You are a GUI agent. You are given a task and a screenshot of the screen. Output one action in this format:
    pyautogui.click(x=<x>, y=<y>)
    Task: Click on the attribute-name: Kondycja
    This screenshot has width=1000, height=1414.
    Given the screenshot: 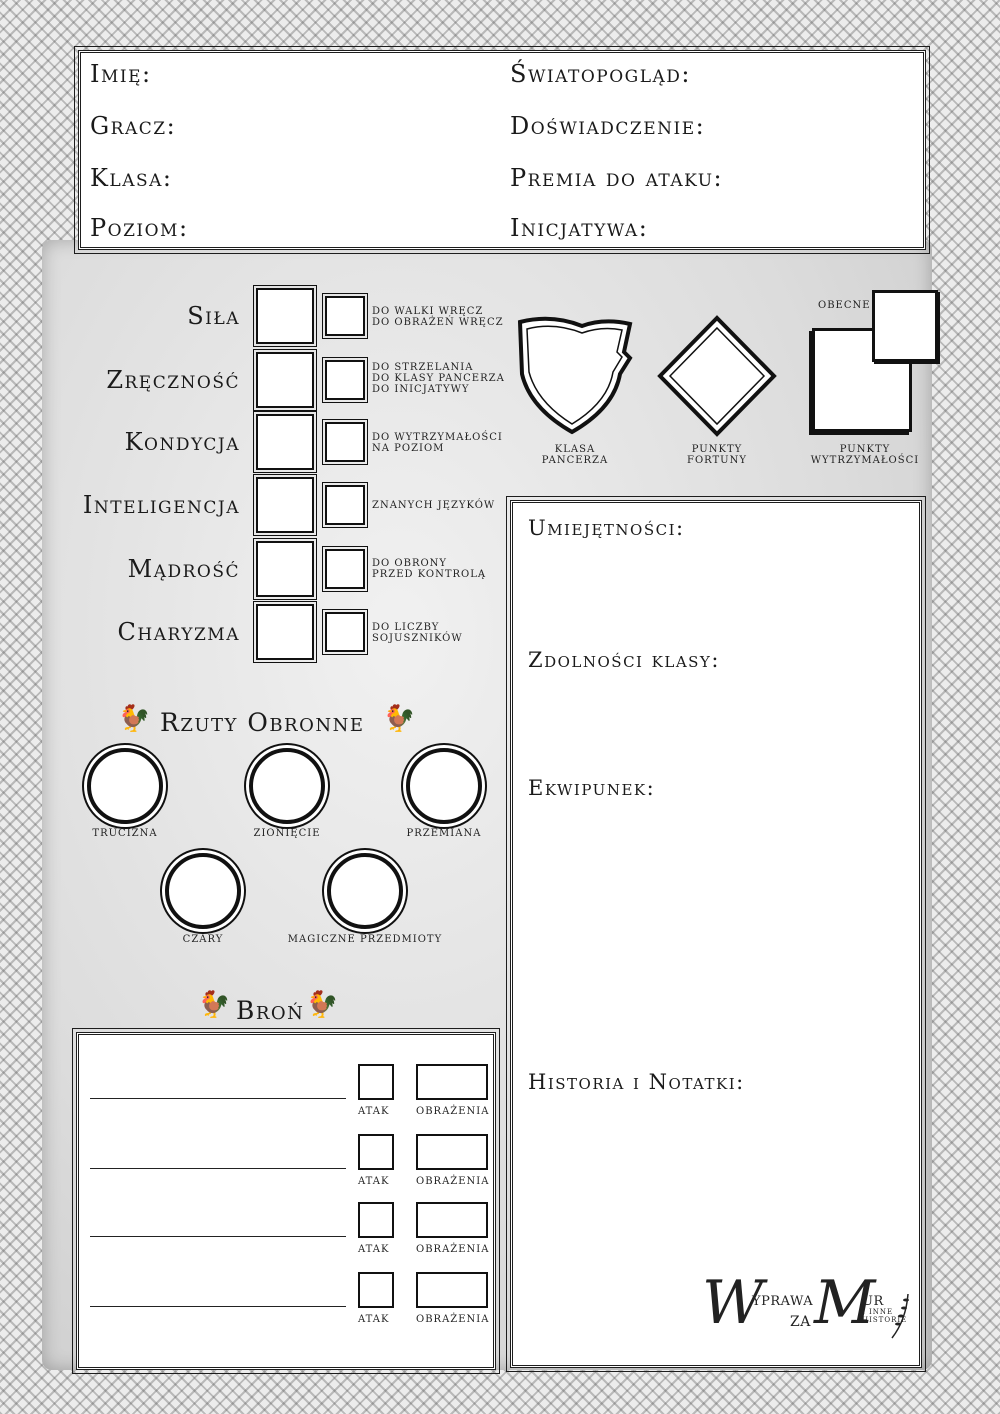 What is the action you would take?
    pyautogui.click(x=182, y=442)
    